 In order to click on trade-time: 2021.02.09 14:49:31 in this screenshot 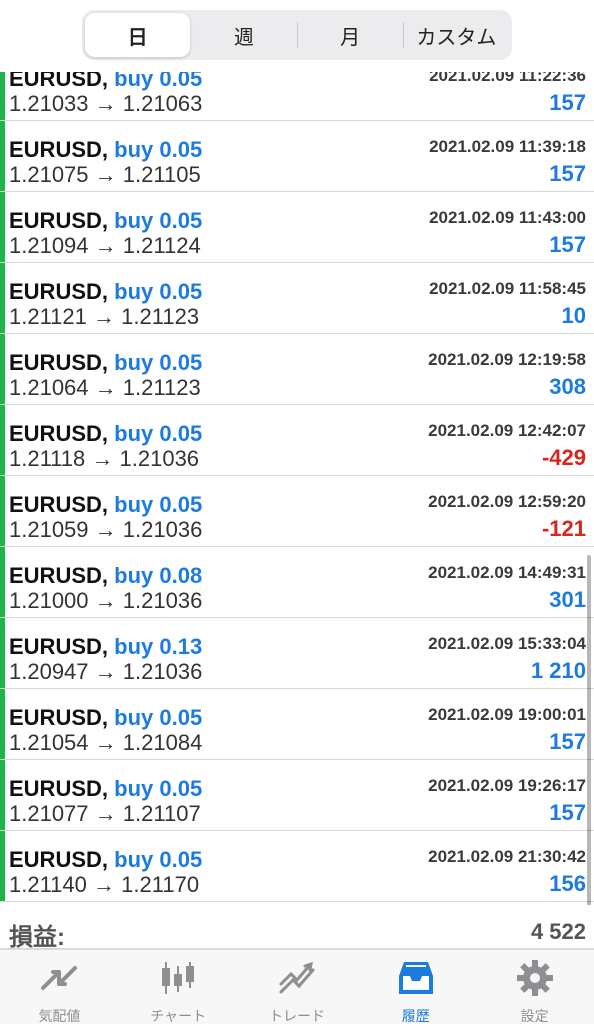, I will do `click(507, 572)`.